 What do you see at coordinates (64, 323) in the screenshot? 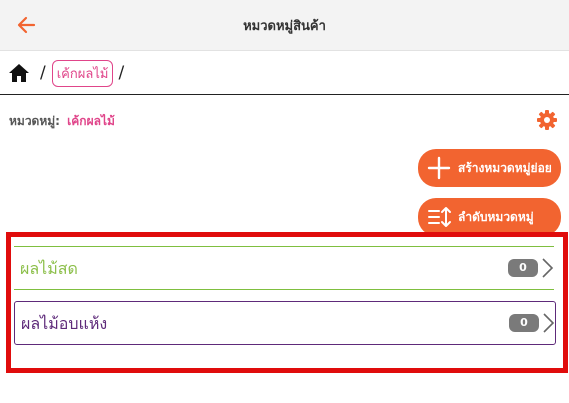
I see `subcategory-name: ผลไม้อบแห้ง` at bounding box center [64, 323].